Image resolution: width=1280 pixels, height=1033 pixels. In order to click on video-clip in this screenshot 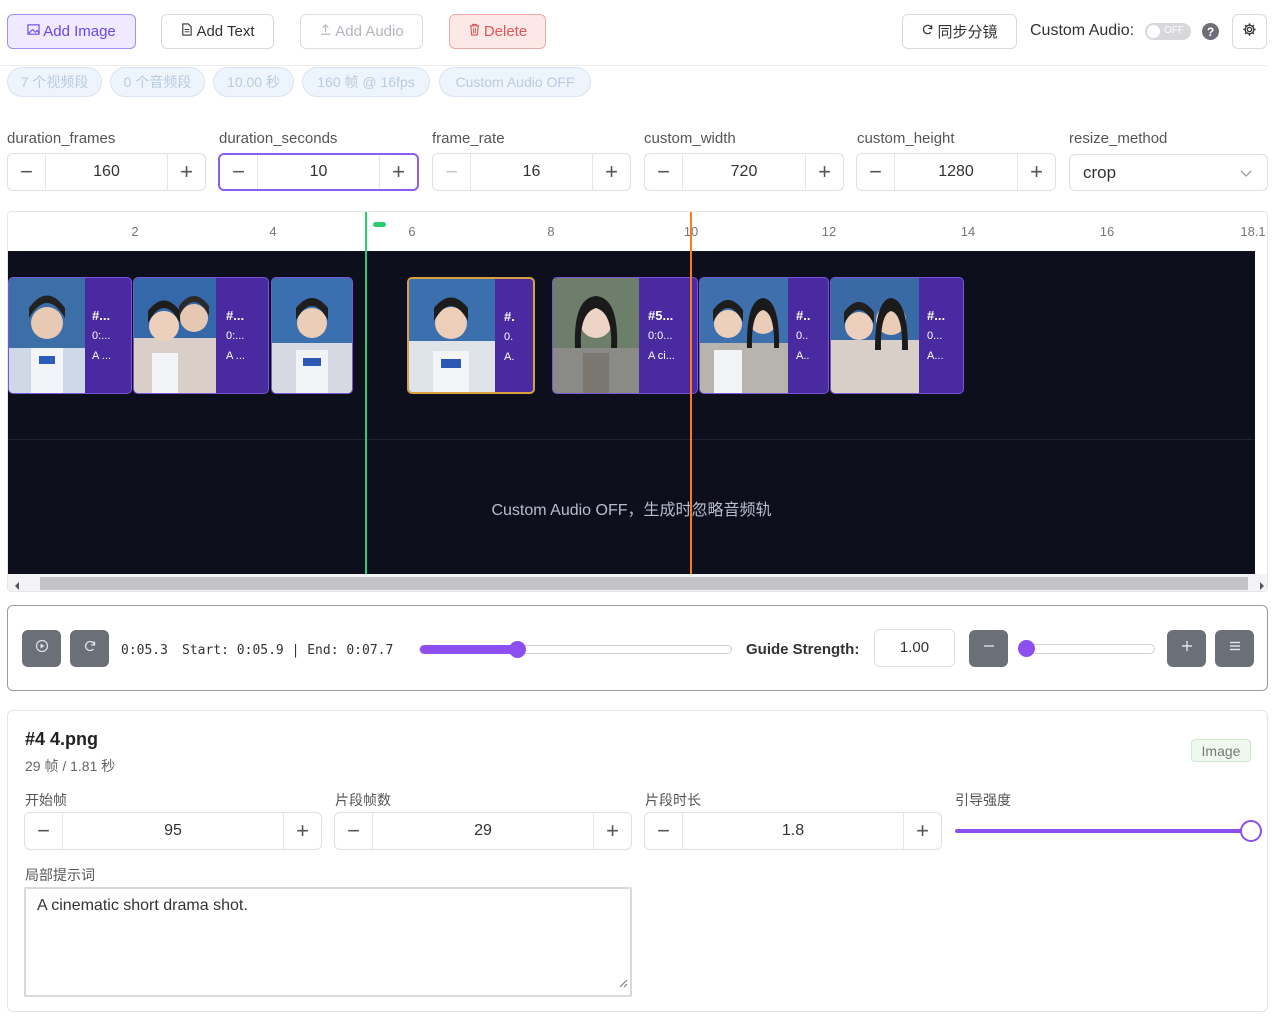, I will do `click(312, 335)`.